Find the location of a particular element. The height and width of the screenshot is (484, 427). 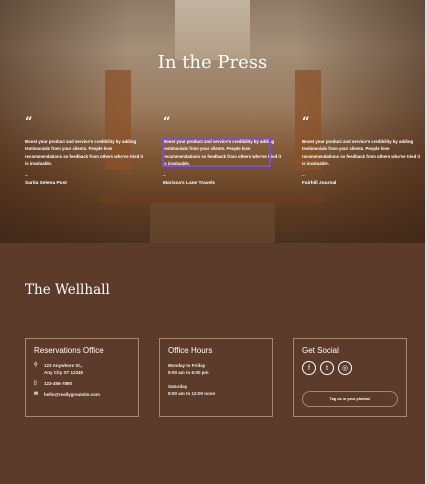

card-title: Office Hours is located at coordinates (190, 350).